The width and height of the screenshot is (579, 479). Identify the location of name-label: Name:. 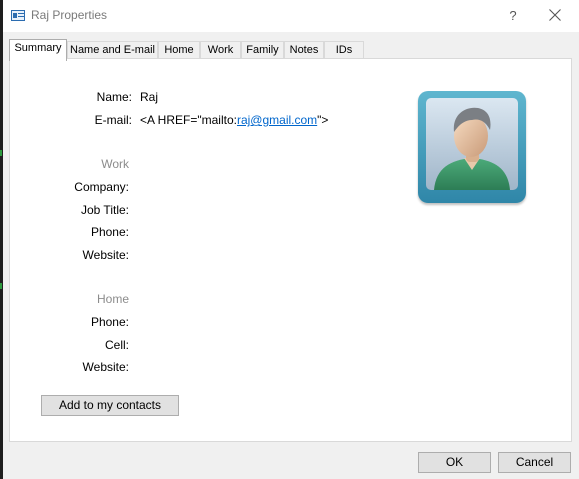
(114, 97).